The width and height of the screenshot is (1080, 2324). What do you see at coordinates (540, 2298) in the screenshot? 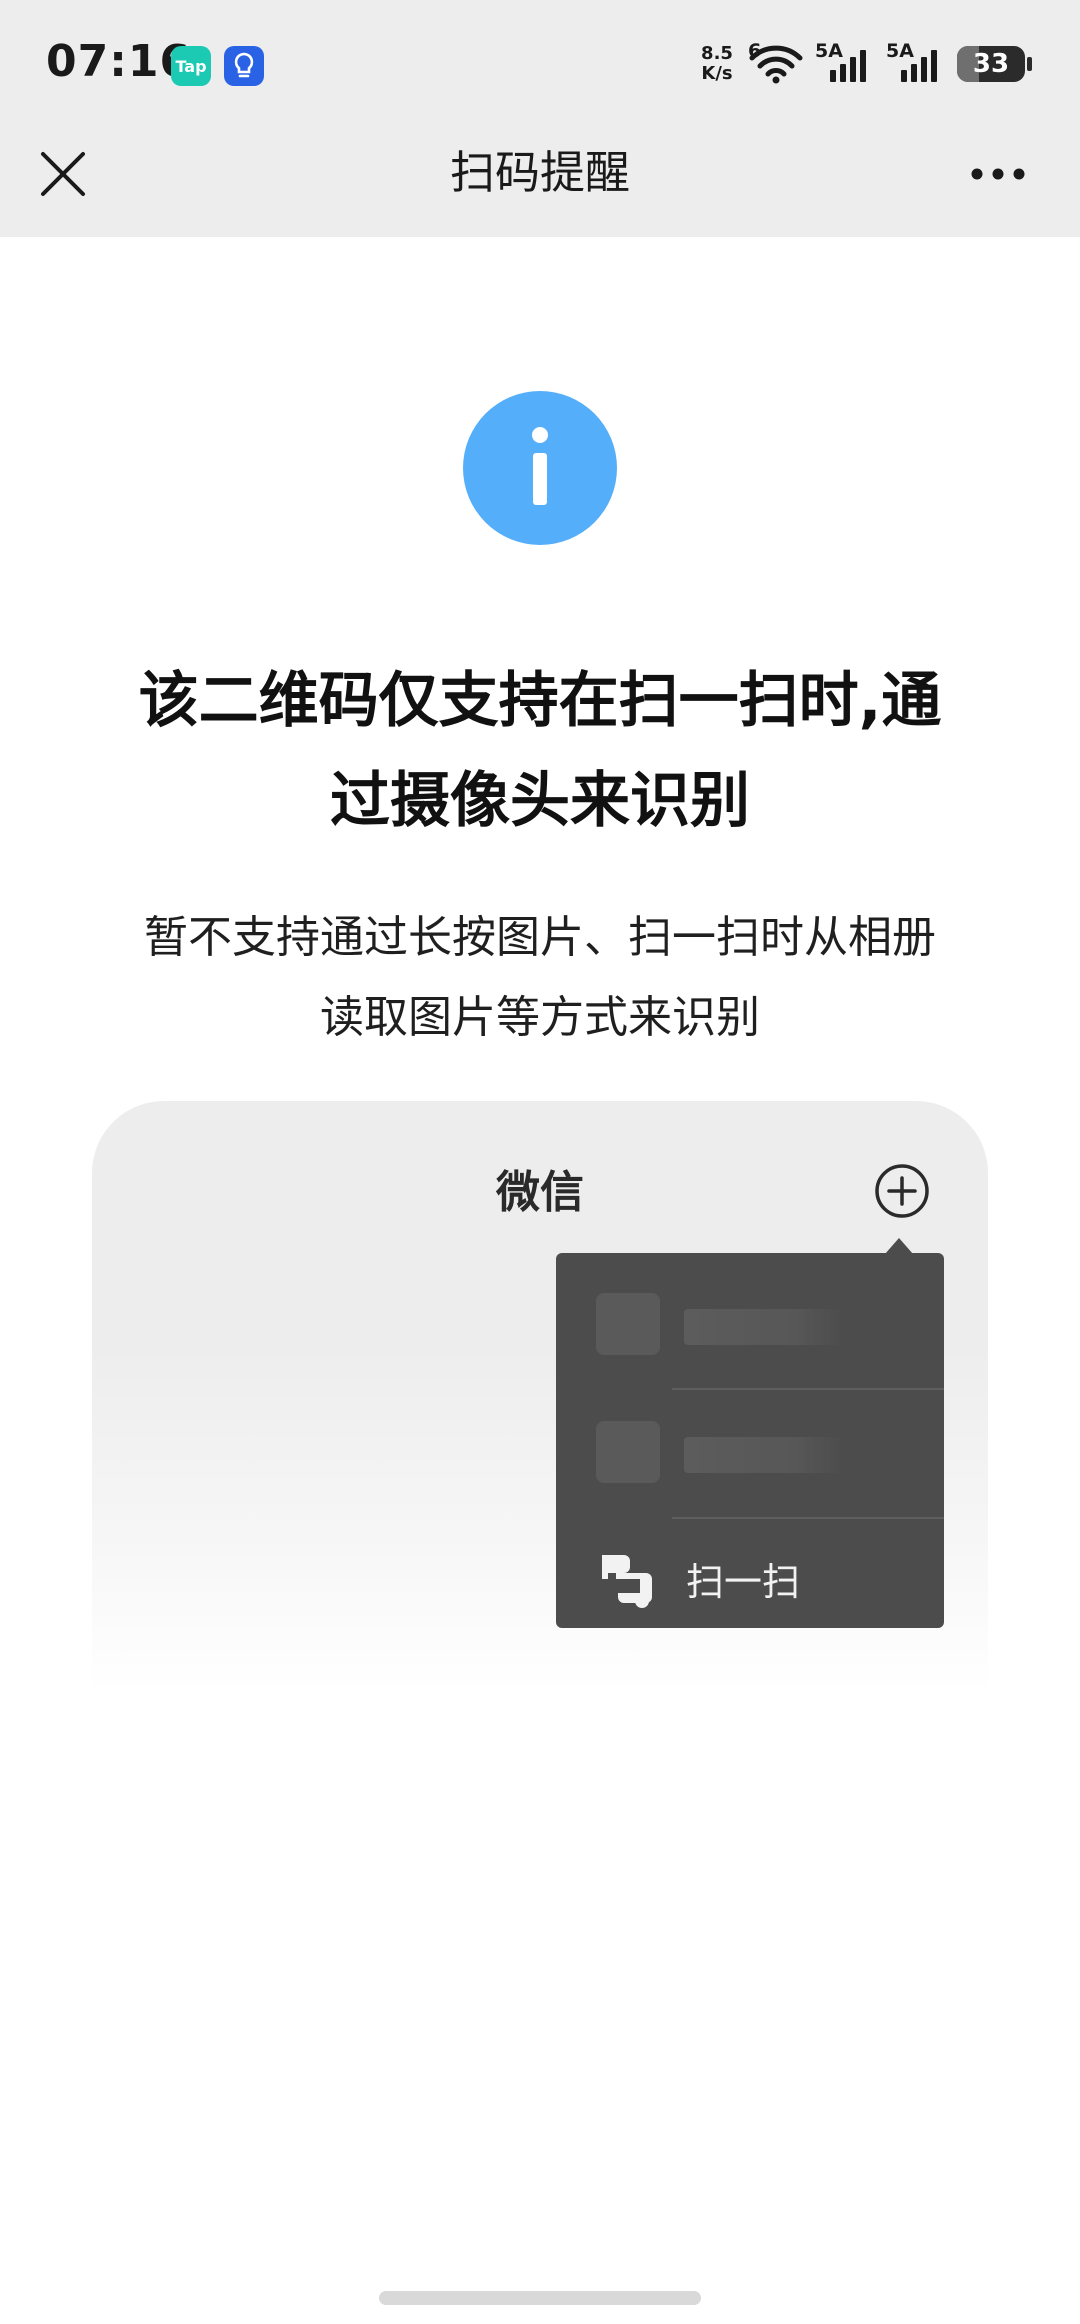
I see `home-indicator` at bounding box center [540, 2298].